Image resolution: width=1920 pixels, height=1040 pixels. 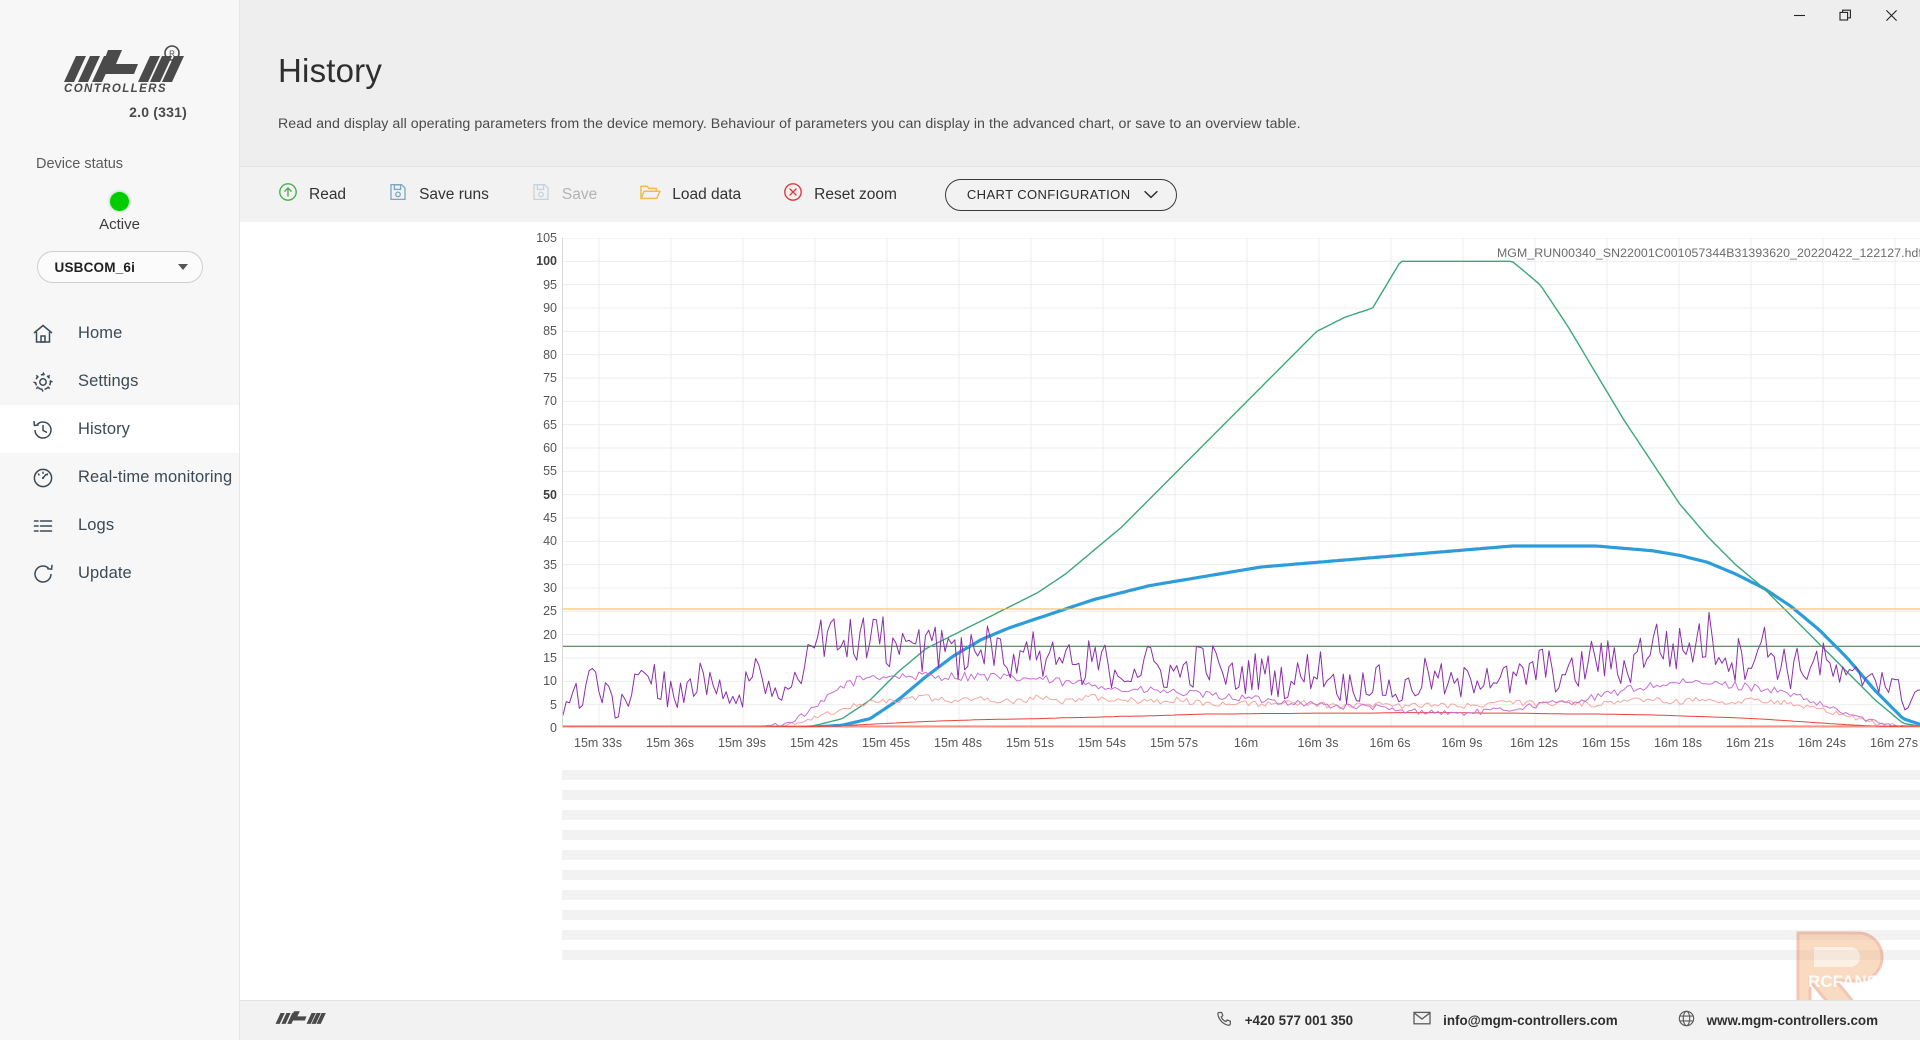 I want to click on x-axis-tick: 16m, so click(x=1246, y=743).